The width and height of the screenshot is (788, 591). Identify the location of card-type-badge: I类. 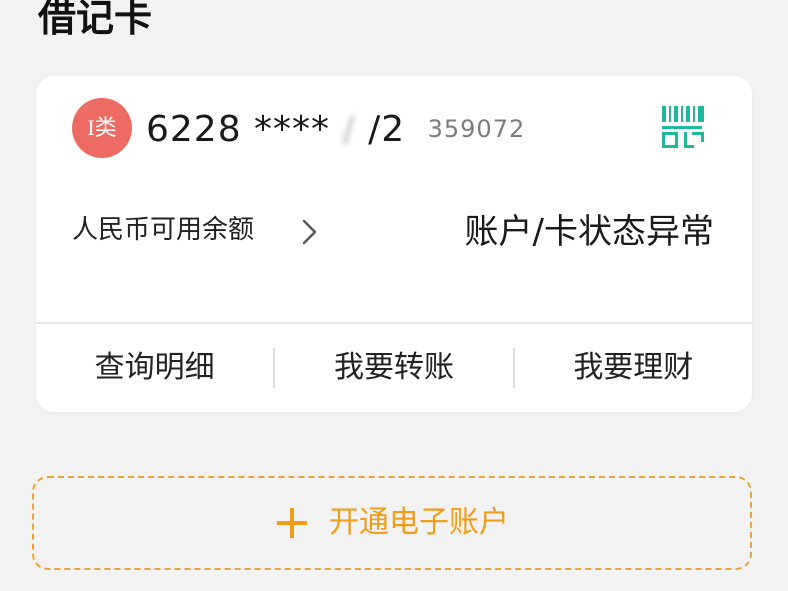
(102, 128).